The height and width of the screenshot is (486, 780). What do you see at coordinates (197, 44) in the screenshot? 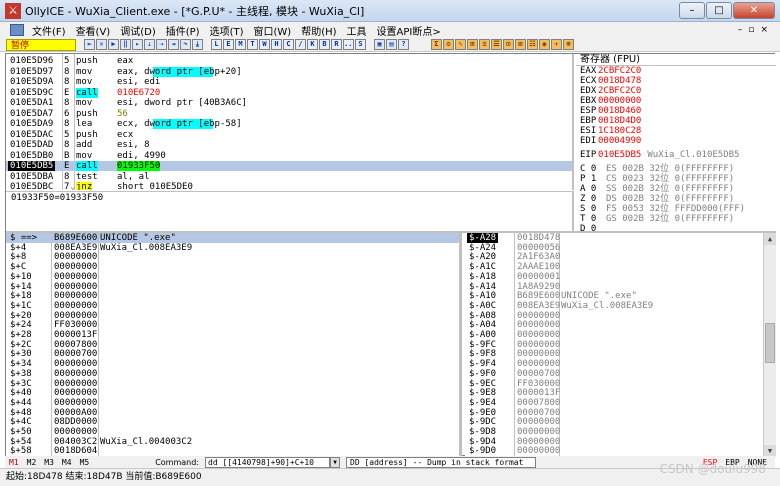
I see `toolbar-debug-button: ⤓` at bounding box center [197, 44].